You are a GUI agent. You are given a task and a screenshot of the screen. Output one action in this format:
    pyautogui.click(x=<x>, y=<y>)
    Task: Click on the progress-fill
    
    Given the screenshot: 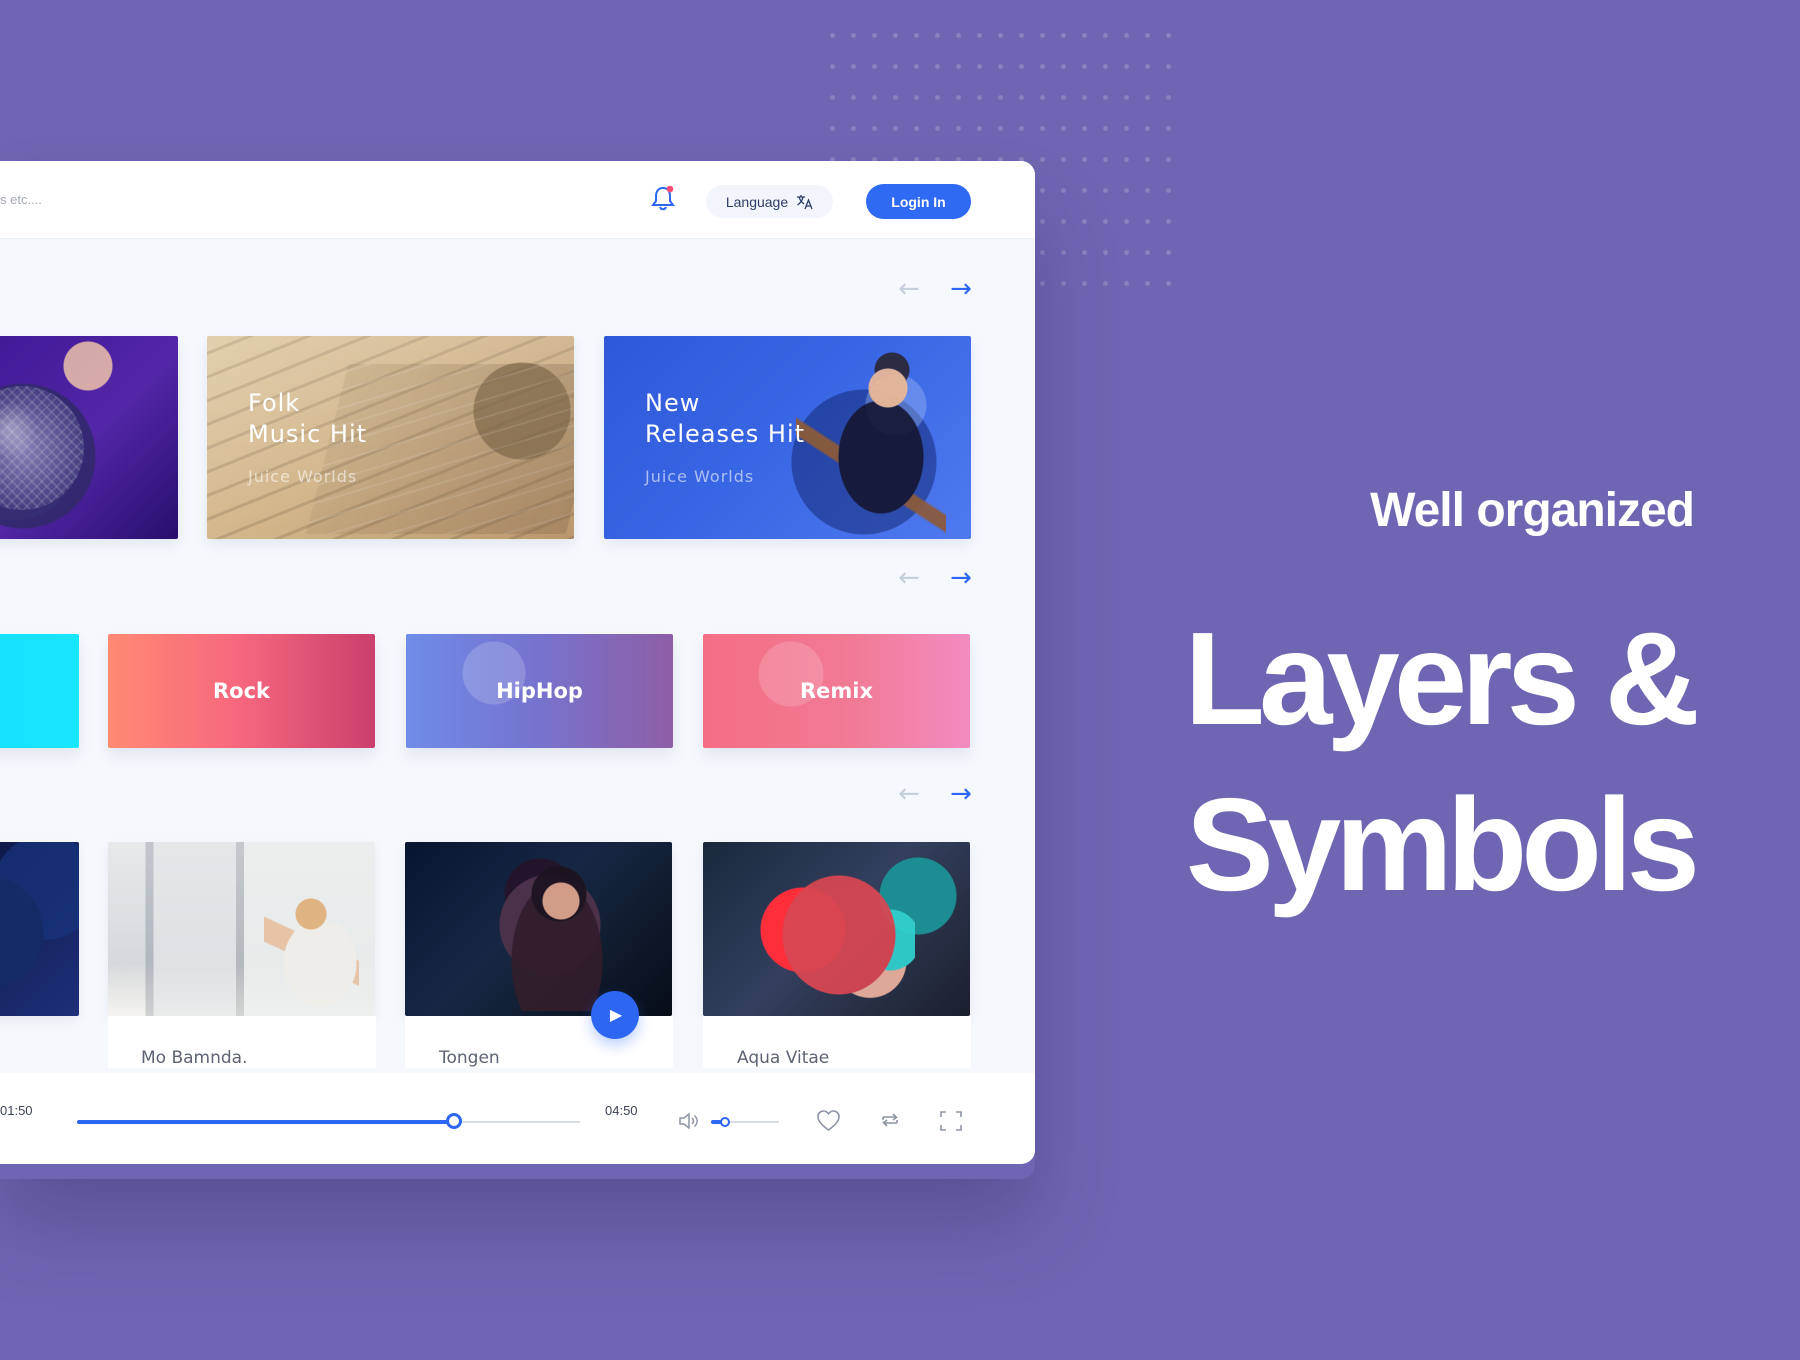 What is the action you would take?
    pyautogui.click(x=265, y=1122)
    